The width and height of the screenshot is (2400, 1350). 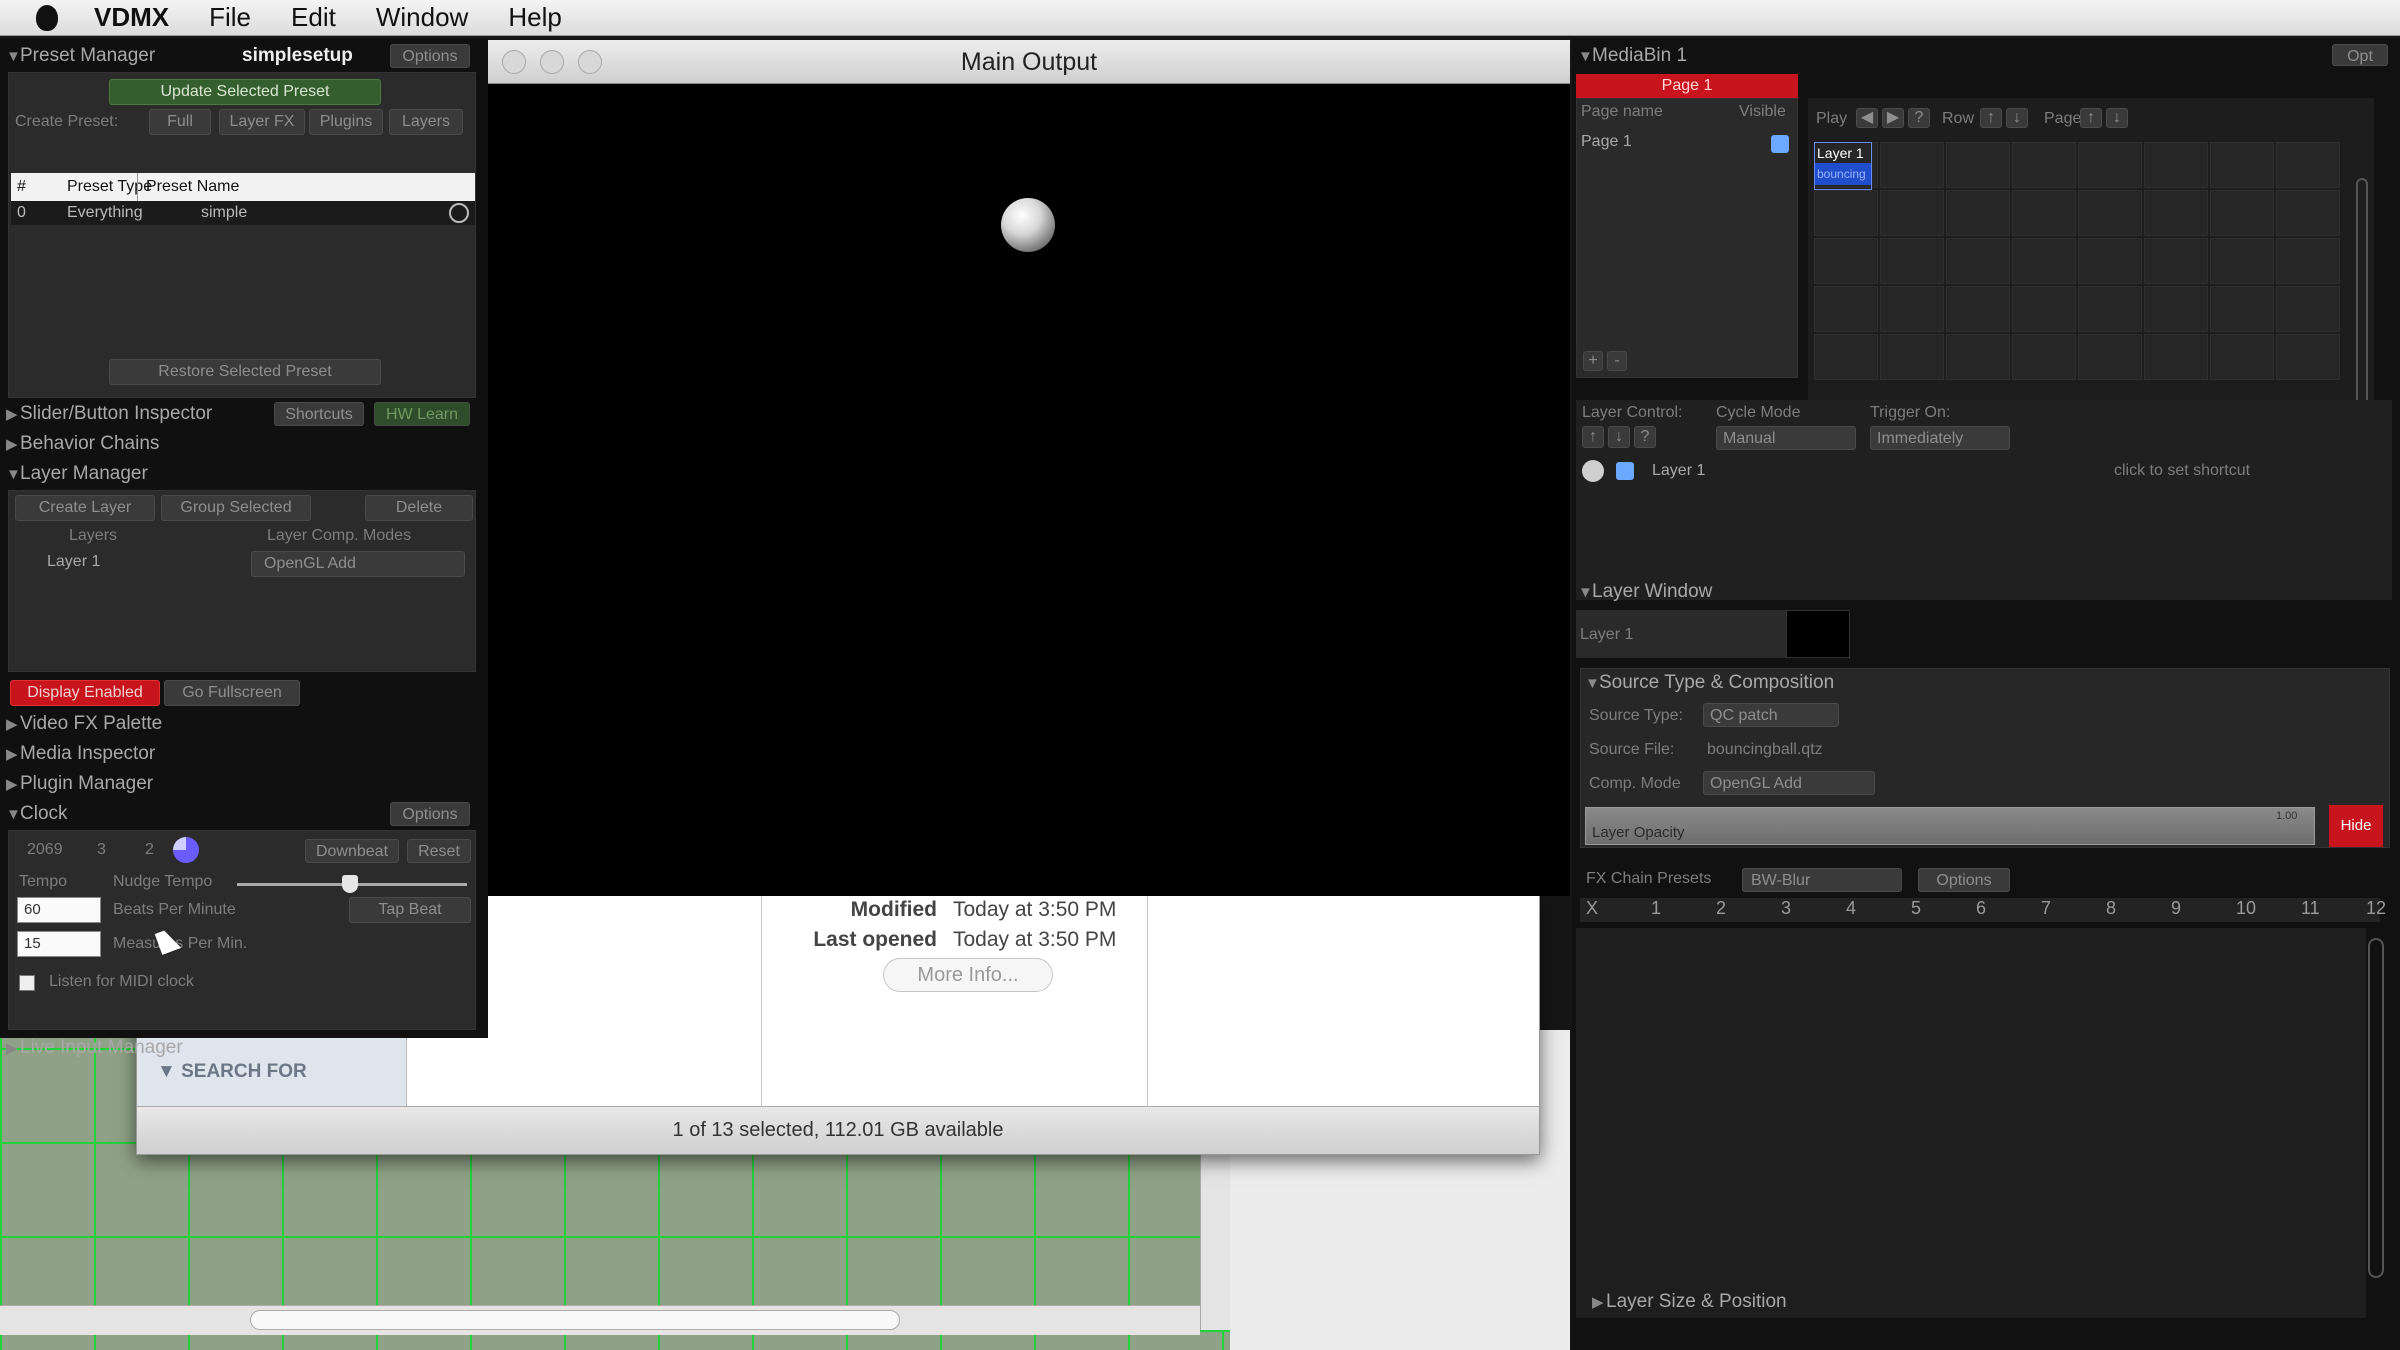 I want to click on source-type-header: ▼Source Type & Composition, so click(x=1709, y=683).